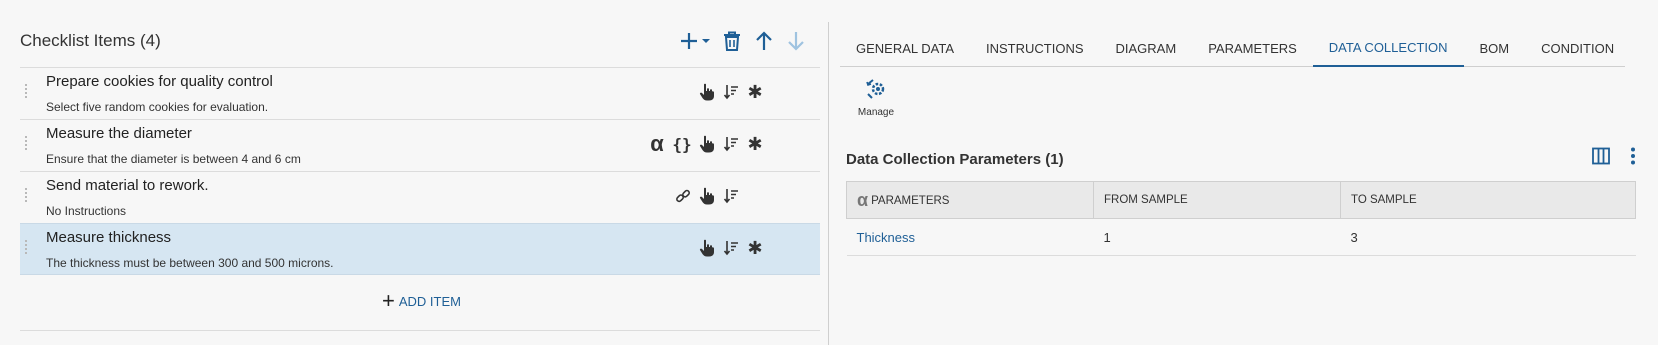 This screenshot has height=345, width=1658. I want to click on link-icon, so click(683, 196).